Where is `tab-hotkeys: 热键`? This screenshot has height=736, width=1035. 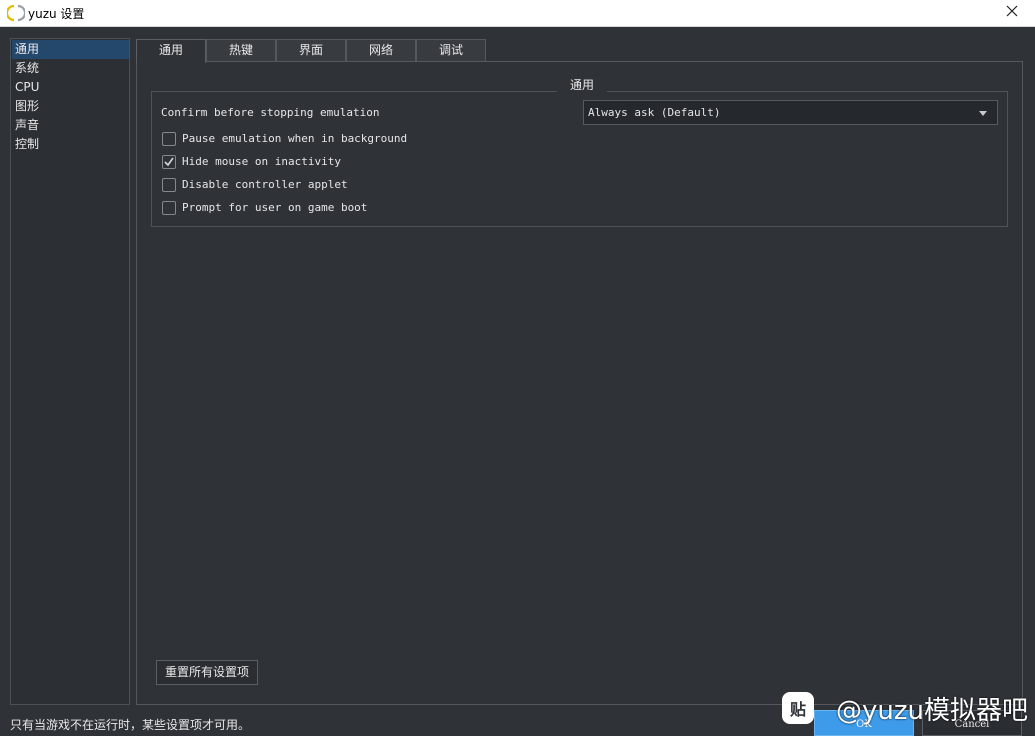 tab-hotkeys: 热键 is located at coordinates (241, 50).